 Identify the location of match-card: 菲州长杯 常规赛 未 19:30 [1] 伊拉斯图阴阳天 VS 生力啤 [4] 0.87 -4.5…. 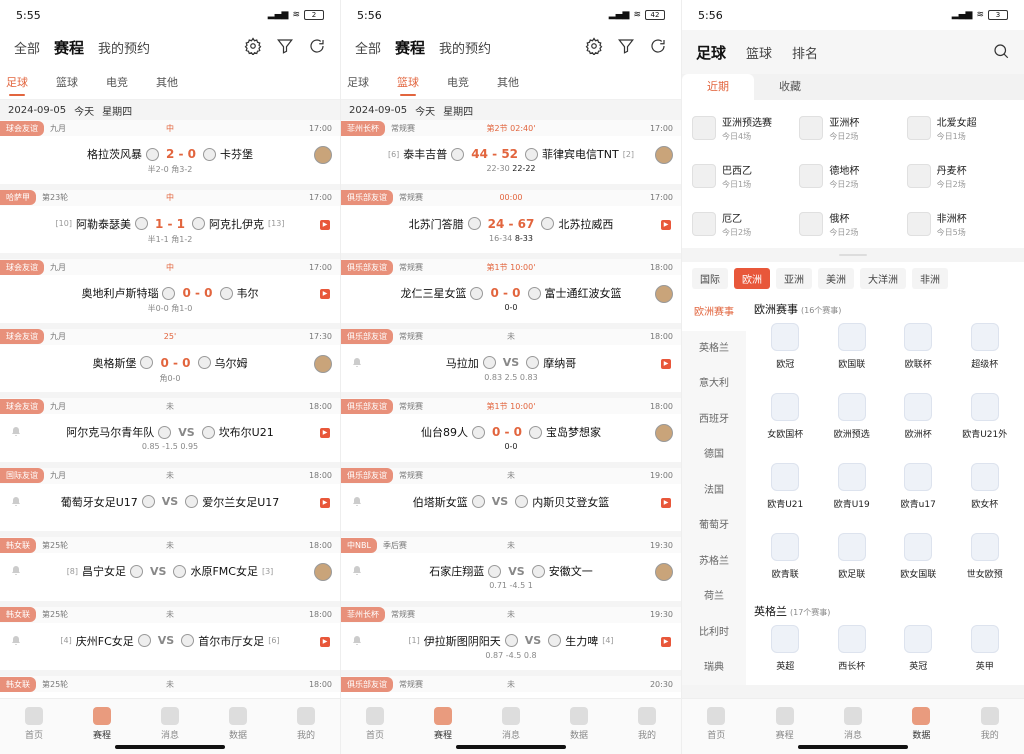
(511, 641).